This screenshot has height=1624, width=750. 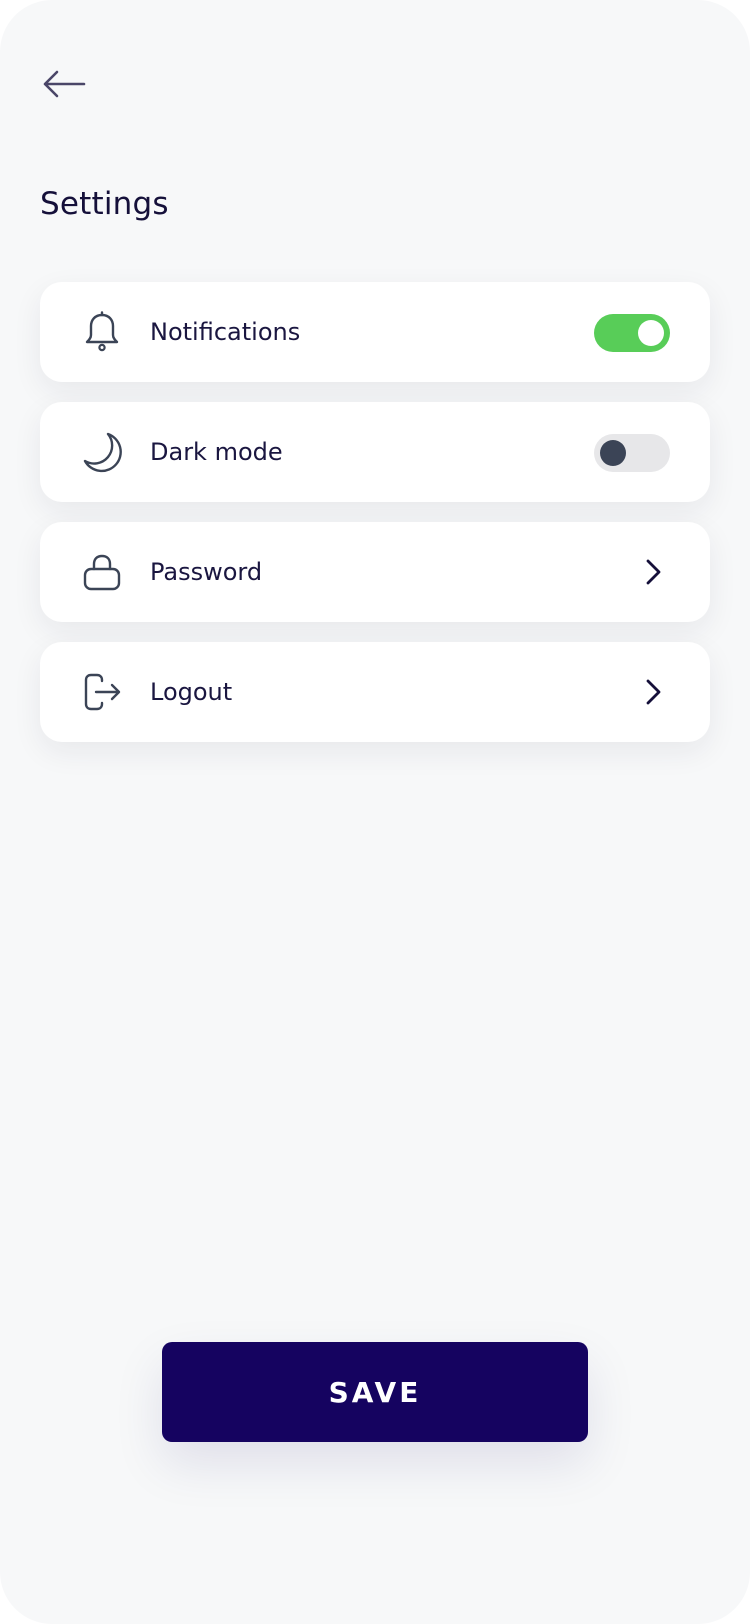 I want to click on password-label: Password, so click(x=206, y=572).